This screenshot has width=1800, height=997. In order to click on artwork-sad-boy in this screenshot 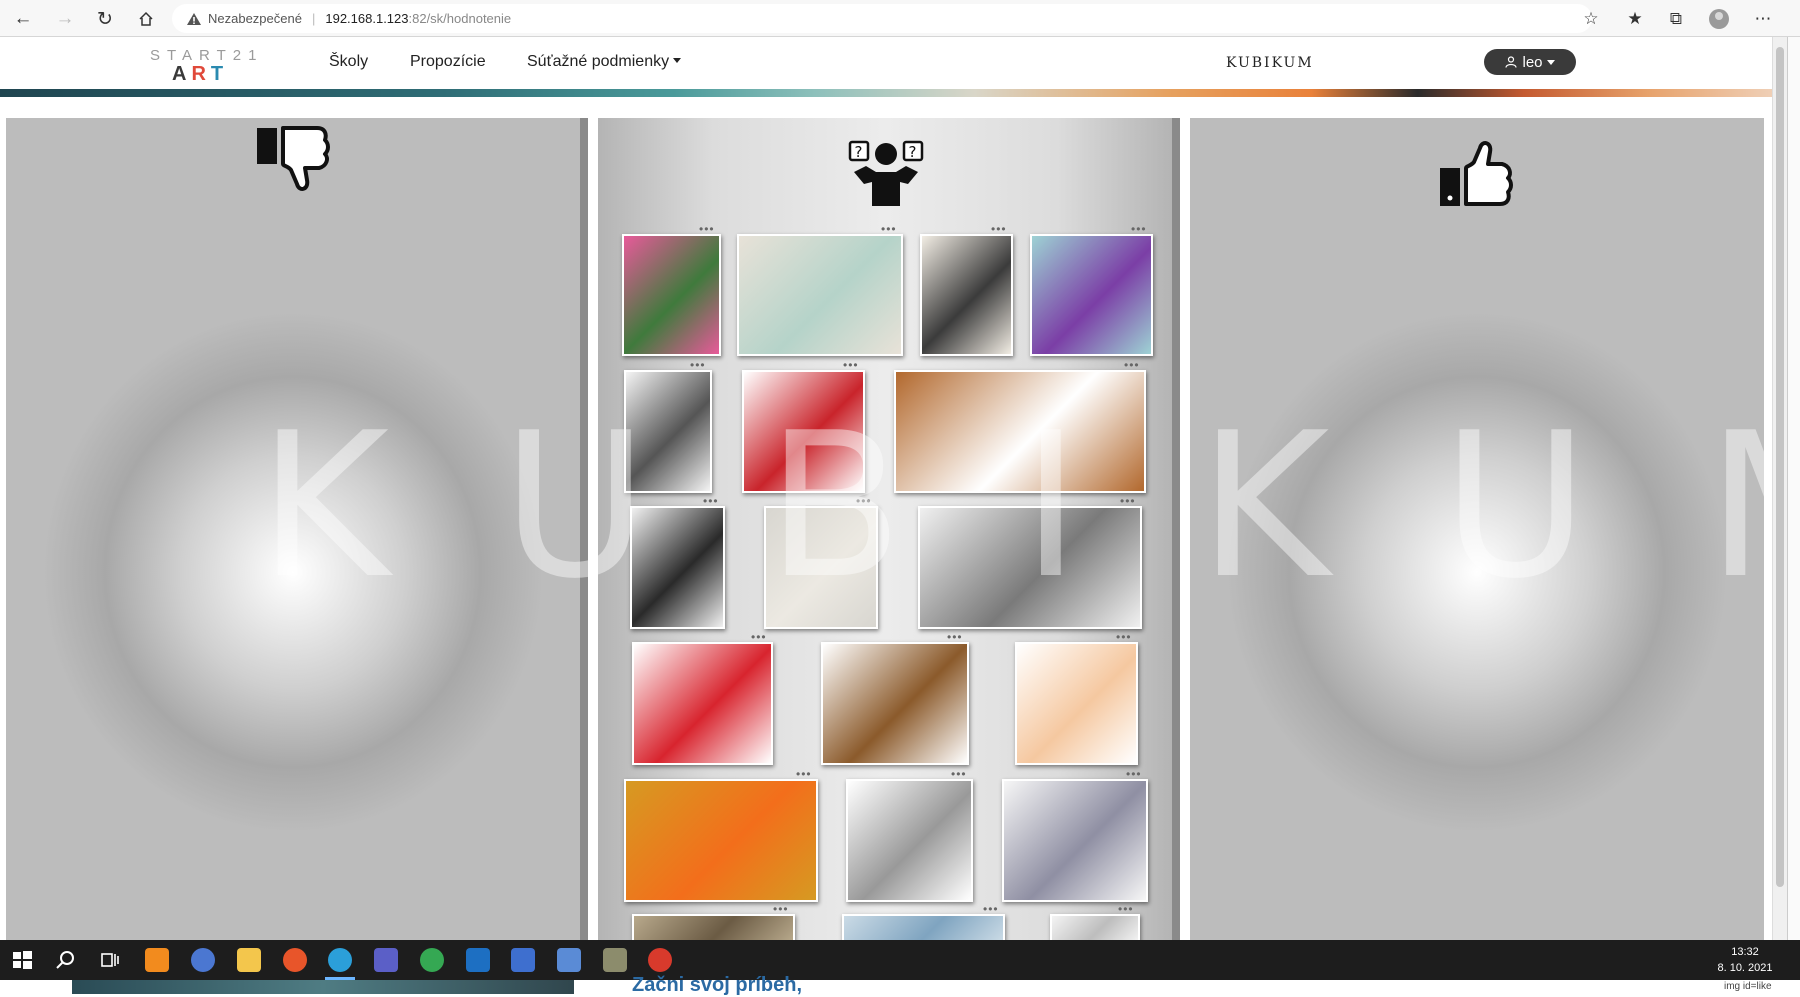, I will do `click(1076, 703)`.